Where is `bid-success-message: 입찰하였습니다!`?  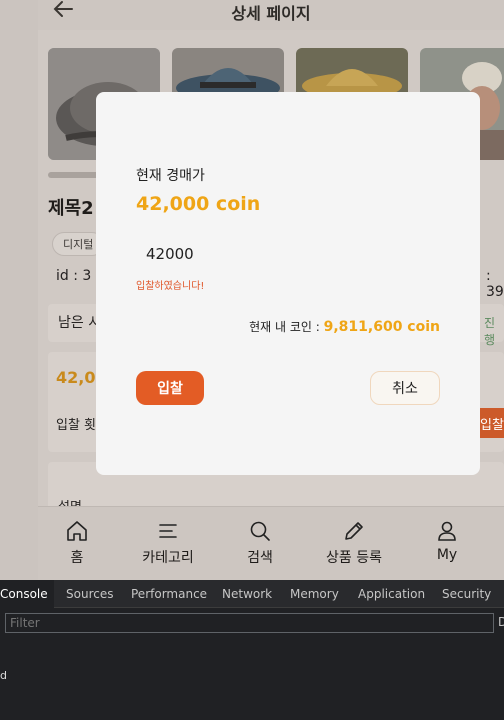
bid-success-message: 입찰하였습니다! is located at coordinates (170, 286).